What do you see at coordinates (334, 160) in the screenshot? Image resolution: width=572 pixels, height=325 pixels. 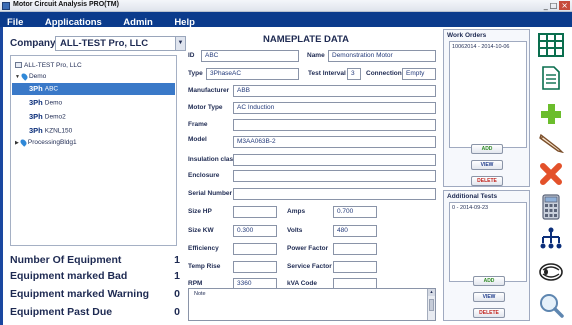 I see `insulation-class-field` at bounding box center [334, 160].